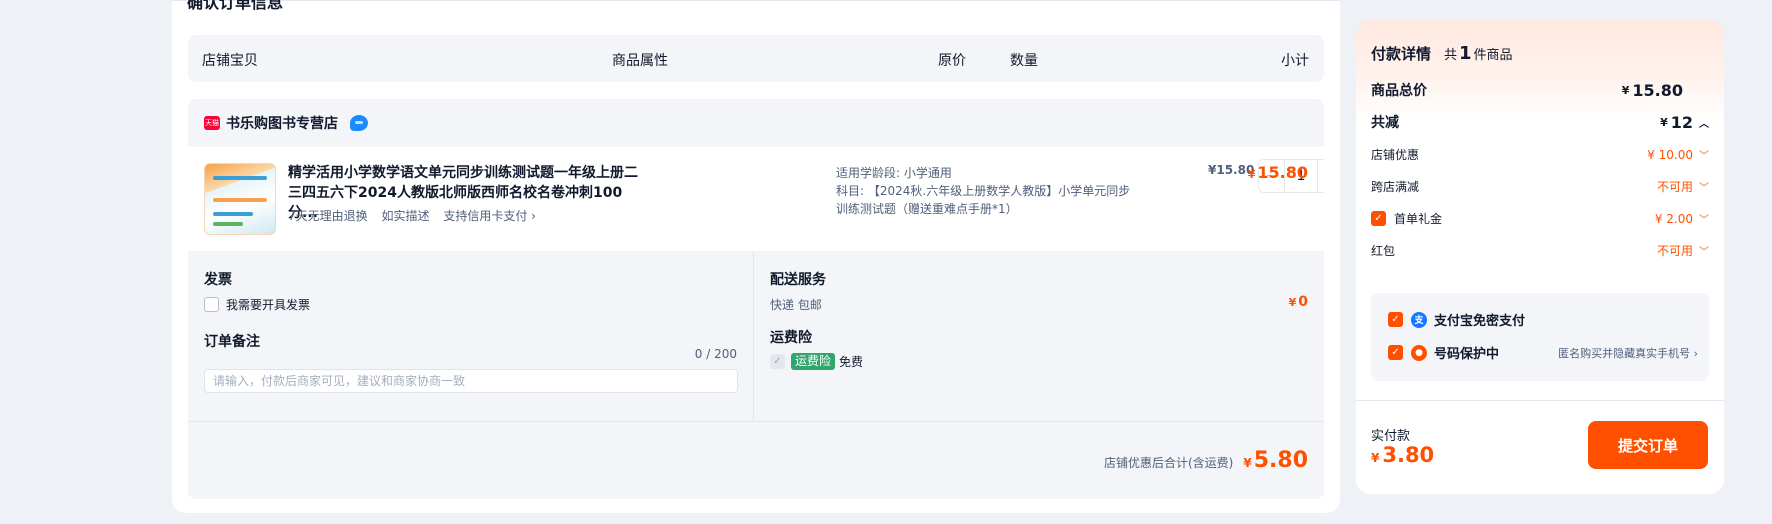  What do you see at coordinates (1383, 251) in the screenshot?
I see `discount-line-label: 红包` at bounding box center [1383, 251].